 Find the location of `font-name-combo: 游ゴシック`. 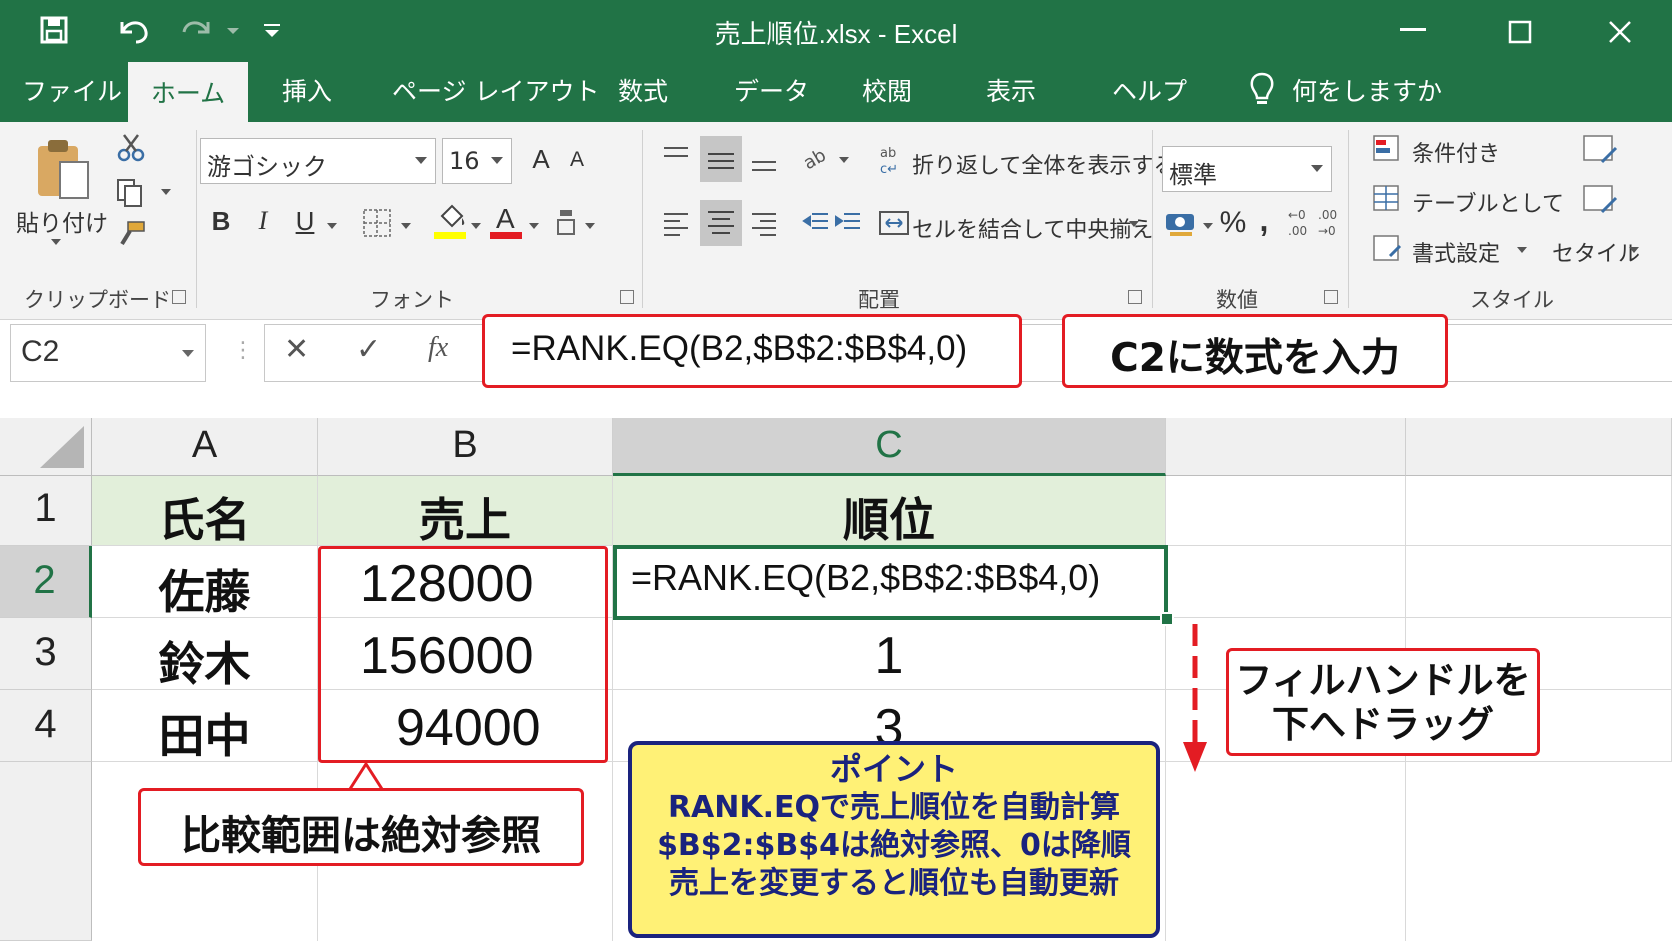

font-name-combo: 游ゴシック is located at coordinates (318, 161).